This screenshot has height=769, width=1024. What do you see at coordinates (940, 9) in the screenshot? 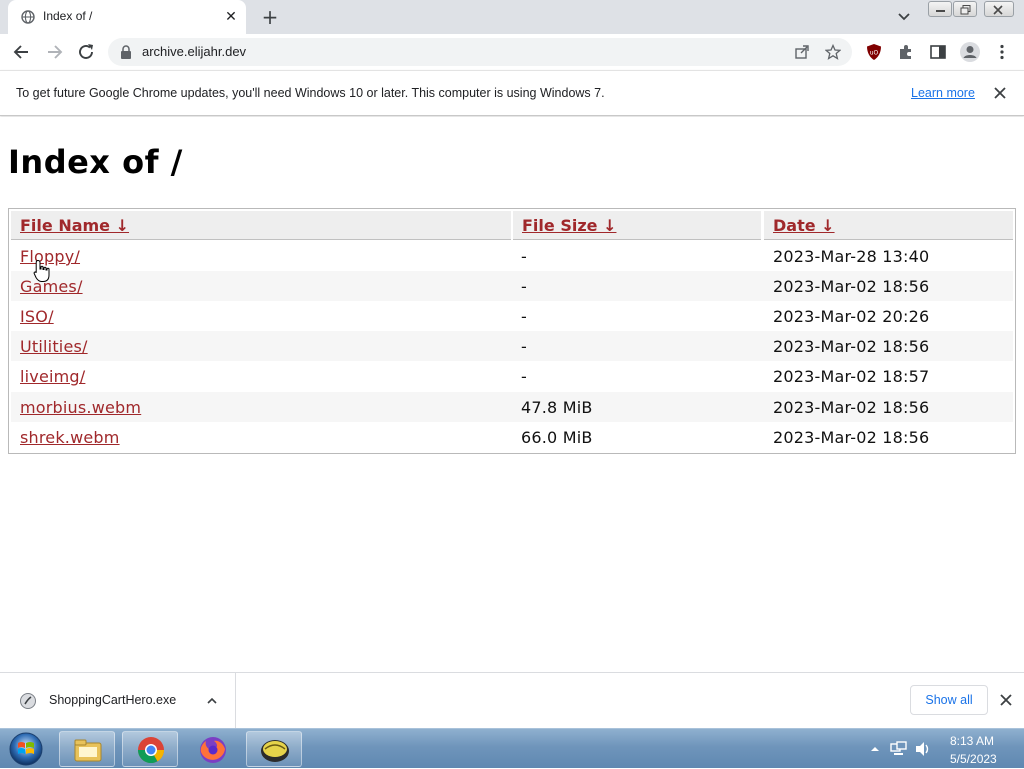
I see `minimize-button` at bounding box center [940, 9].